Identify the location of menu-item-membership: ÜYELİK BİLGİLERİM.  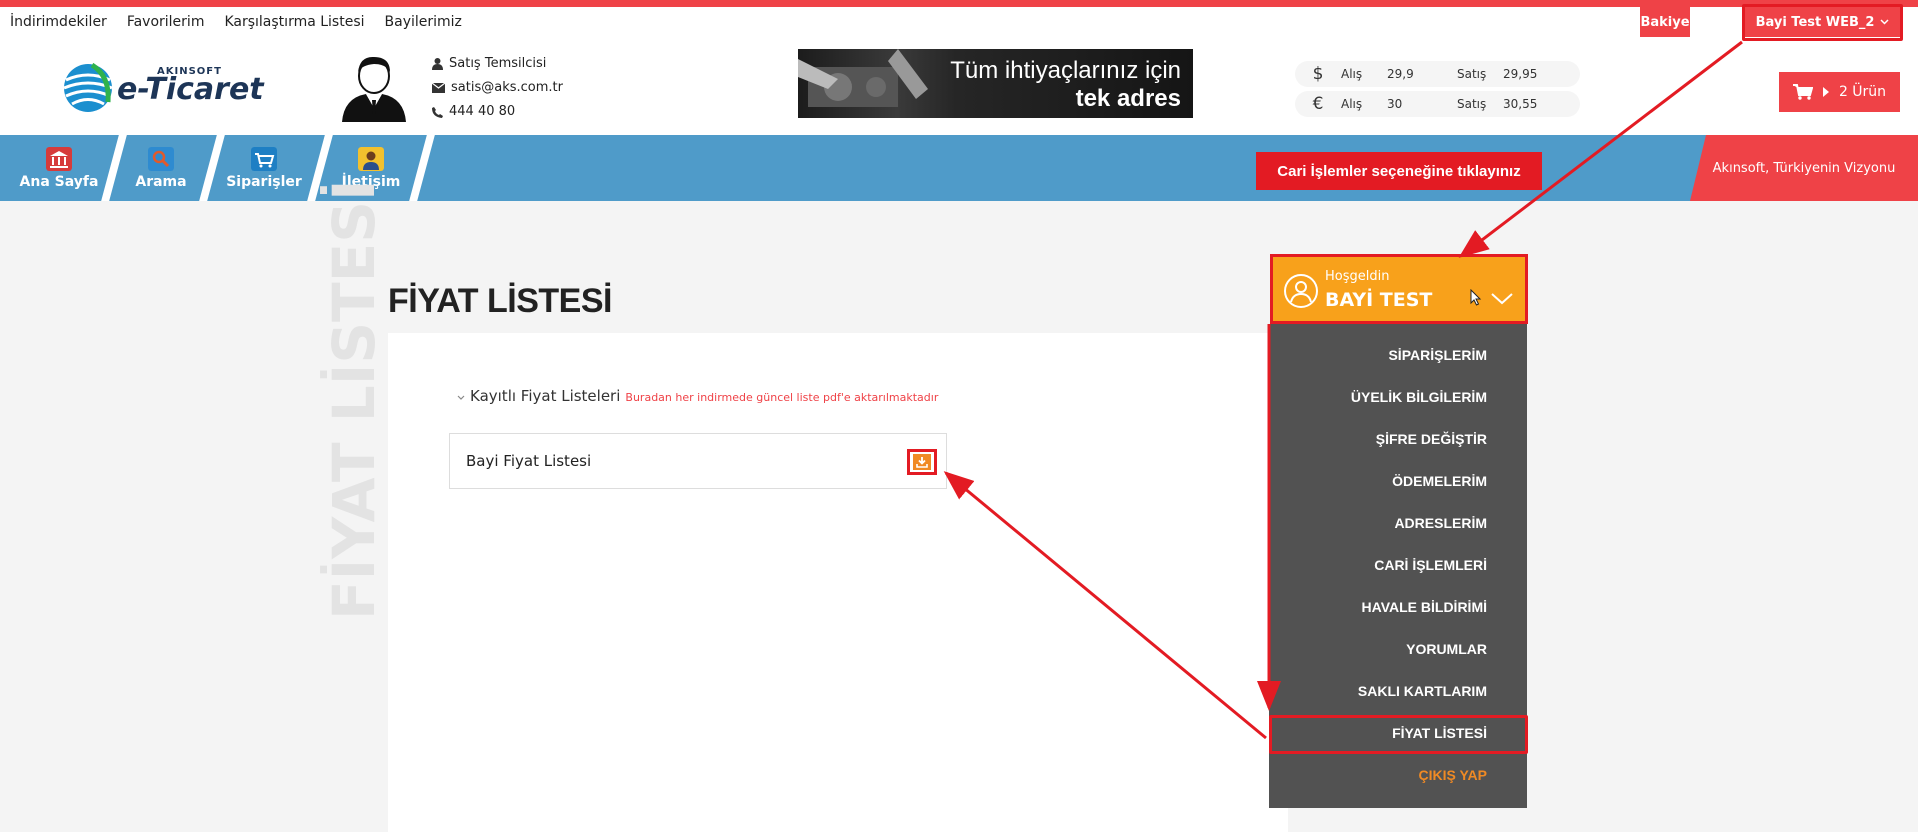
(1419, 397).